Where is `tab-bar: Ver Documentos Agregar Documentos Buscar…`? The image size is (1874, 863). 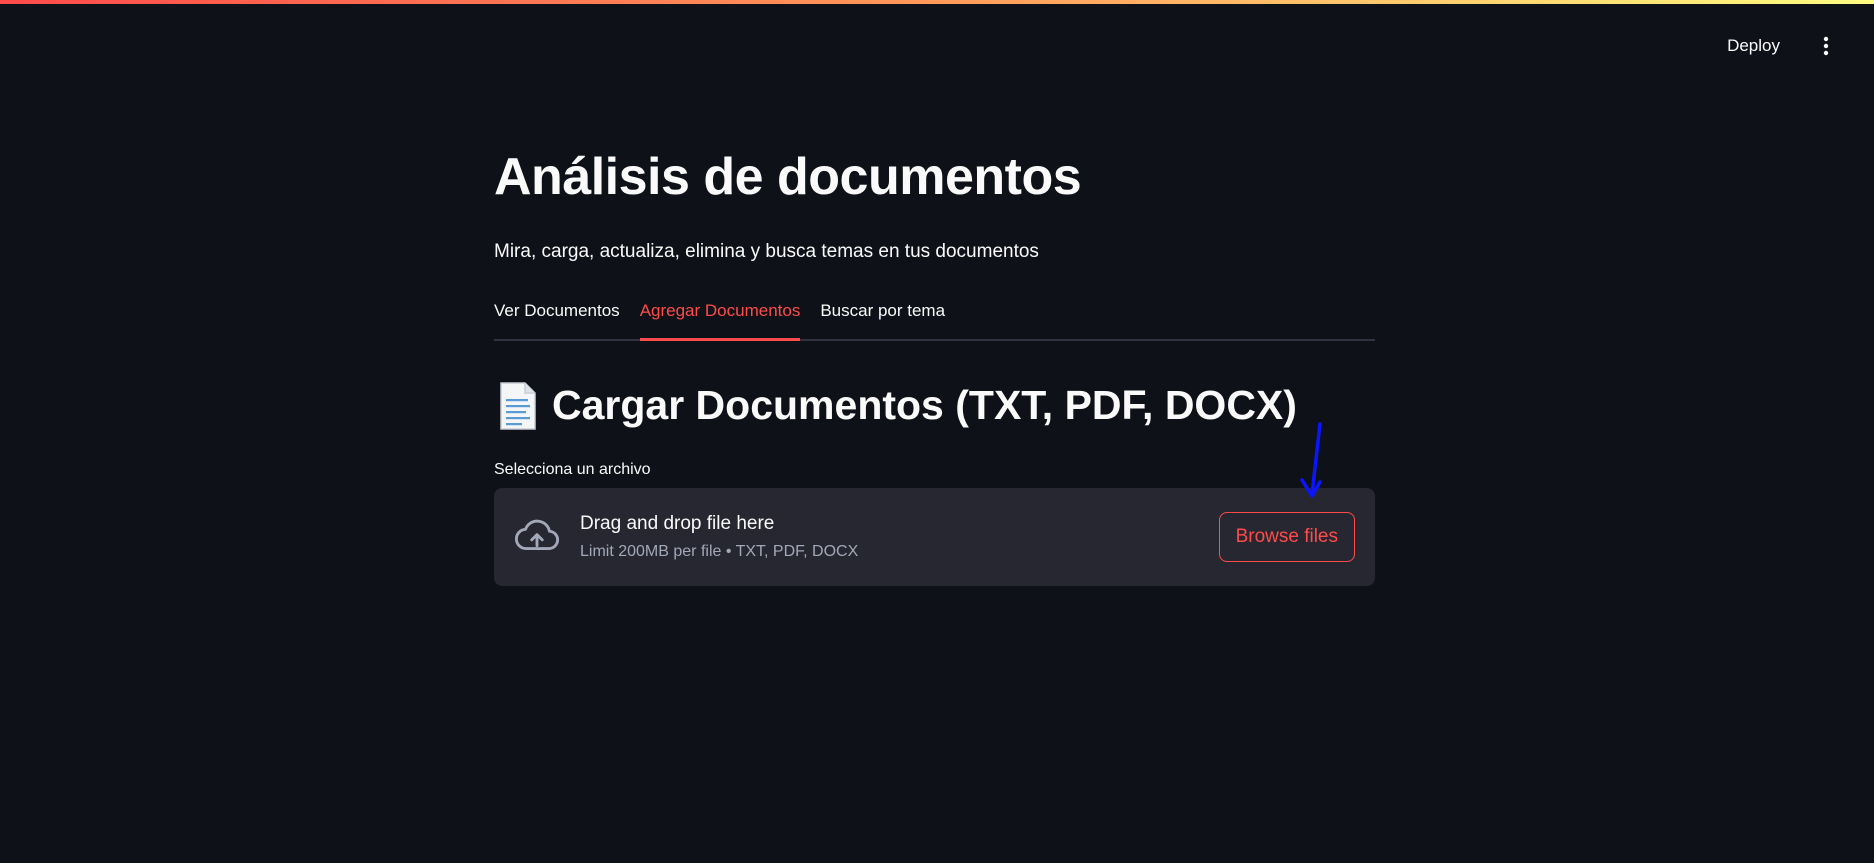
tab-bar: Ver Documentos Agregar Documentos Buscar… is located at coordinates (934, 321).